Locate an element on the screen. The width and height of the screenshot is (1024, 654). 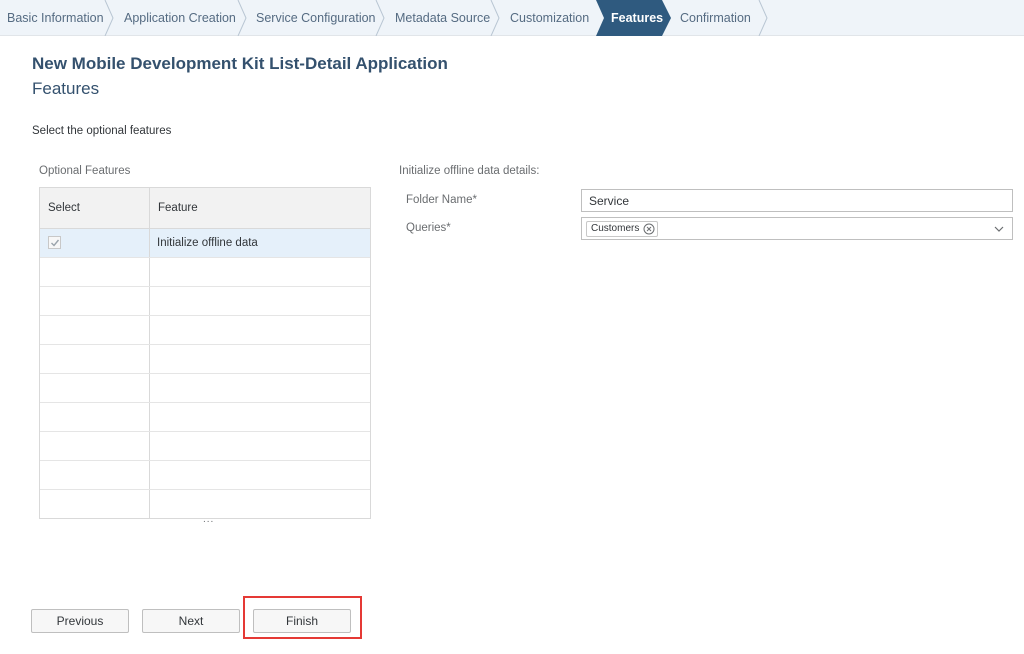
feature-checkbox is located at coordinates (54, 242).